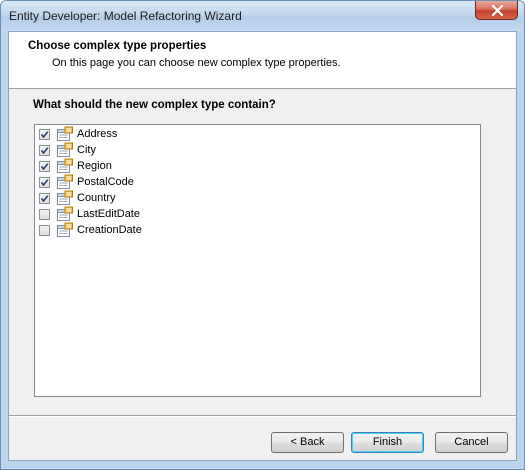 This screenshot has width=525, height=470. I want to click on property-item: LastEditDate, so click(89, 214).